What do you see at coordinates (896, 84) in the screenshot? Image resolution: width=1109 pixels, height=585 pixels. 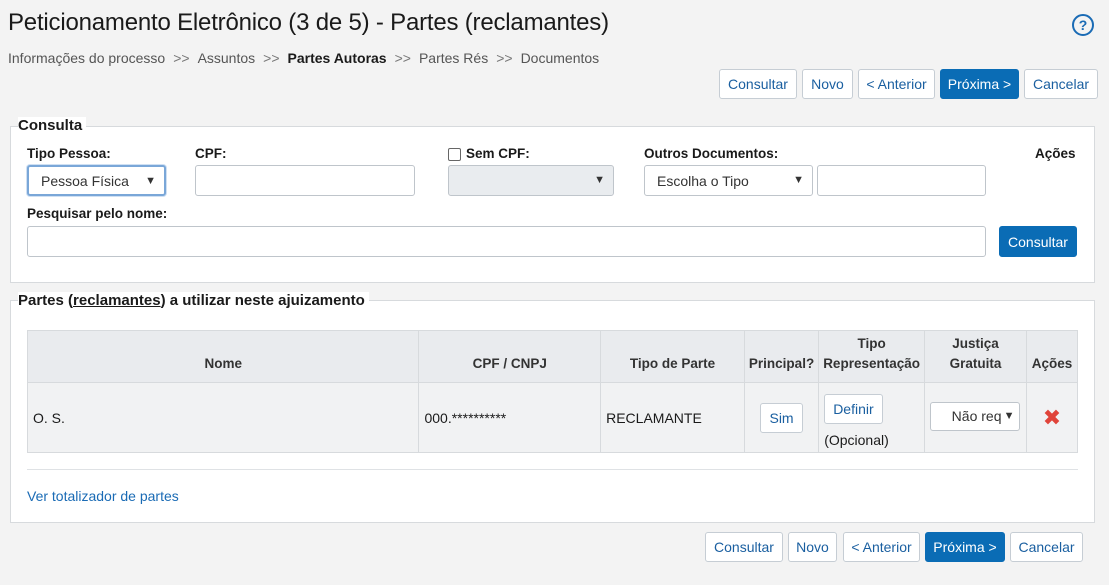 I see `anterior-button: < Anterior` at bounding box center [896, 84].